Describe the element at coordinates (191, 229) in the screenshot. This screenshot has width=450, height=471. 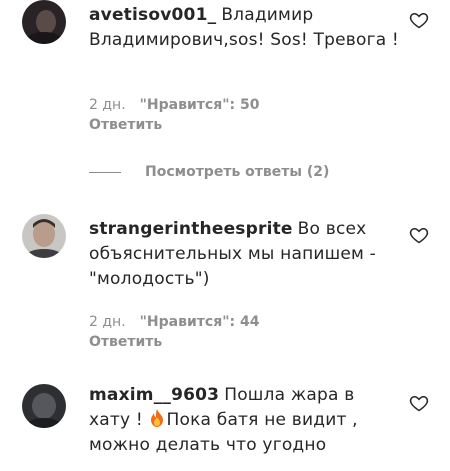
I see `comment-username: strangerintheesprite` at that location.